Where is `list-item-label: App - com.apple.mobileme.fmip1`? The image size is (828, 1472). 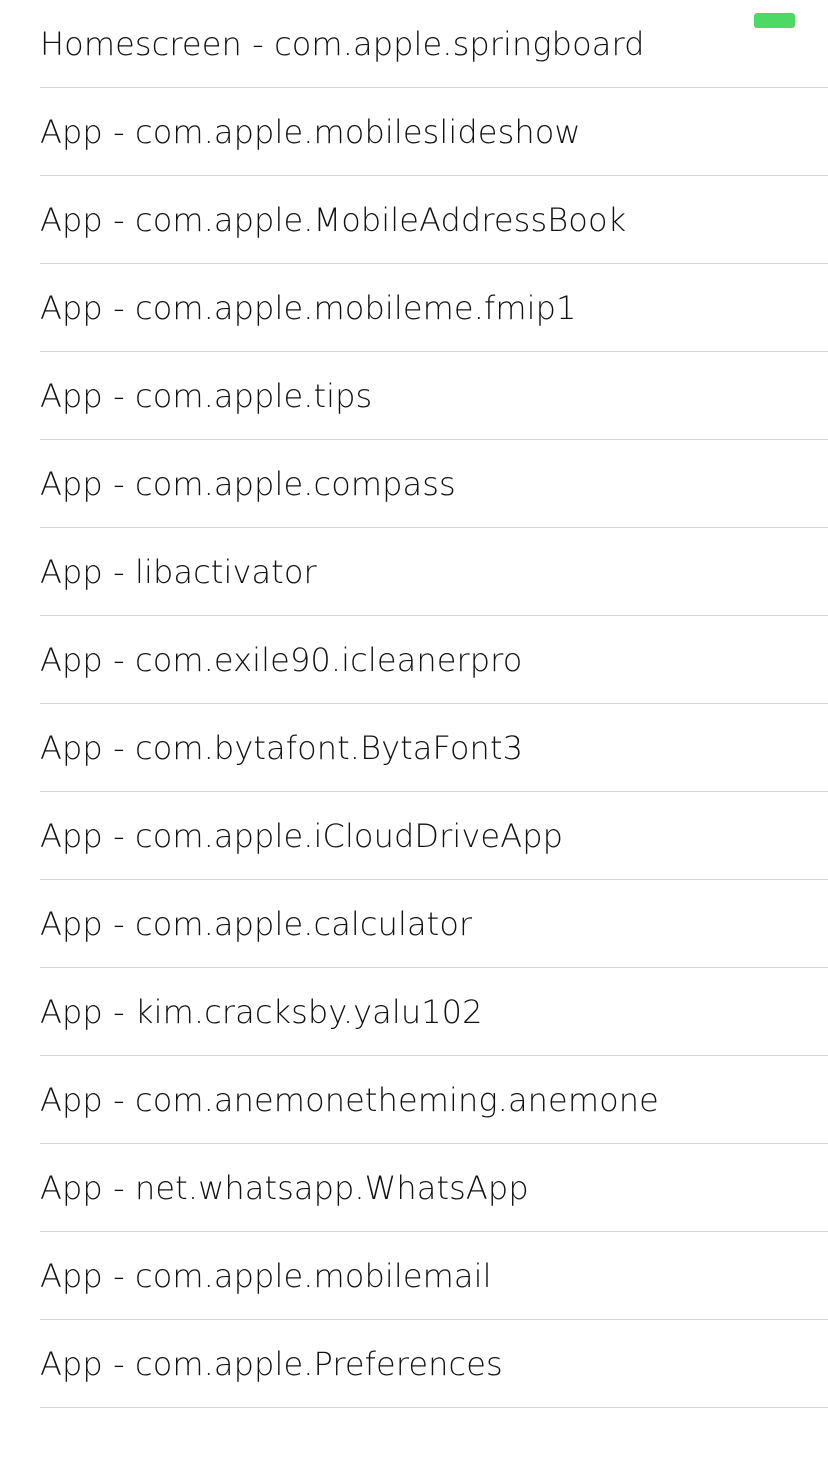
list-item-label: App - com.apple.mobileme.fmip1 is located at coordinates (308, 307).